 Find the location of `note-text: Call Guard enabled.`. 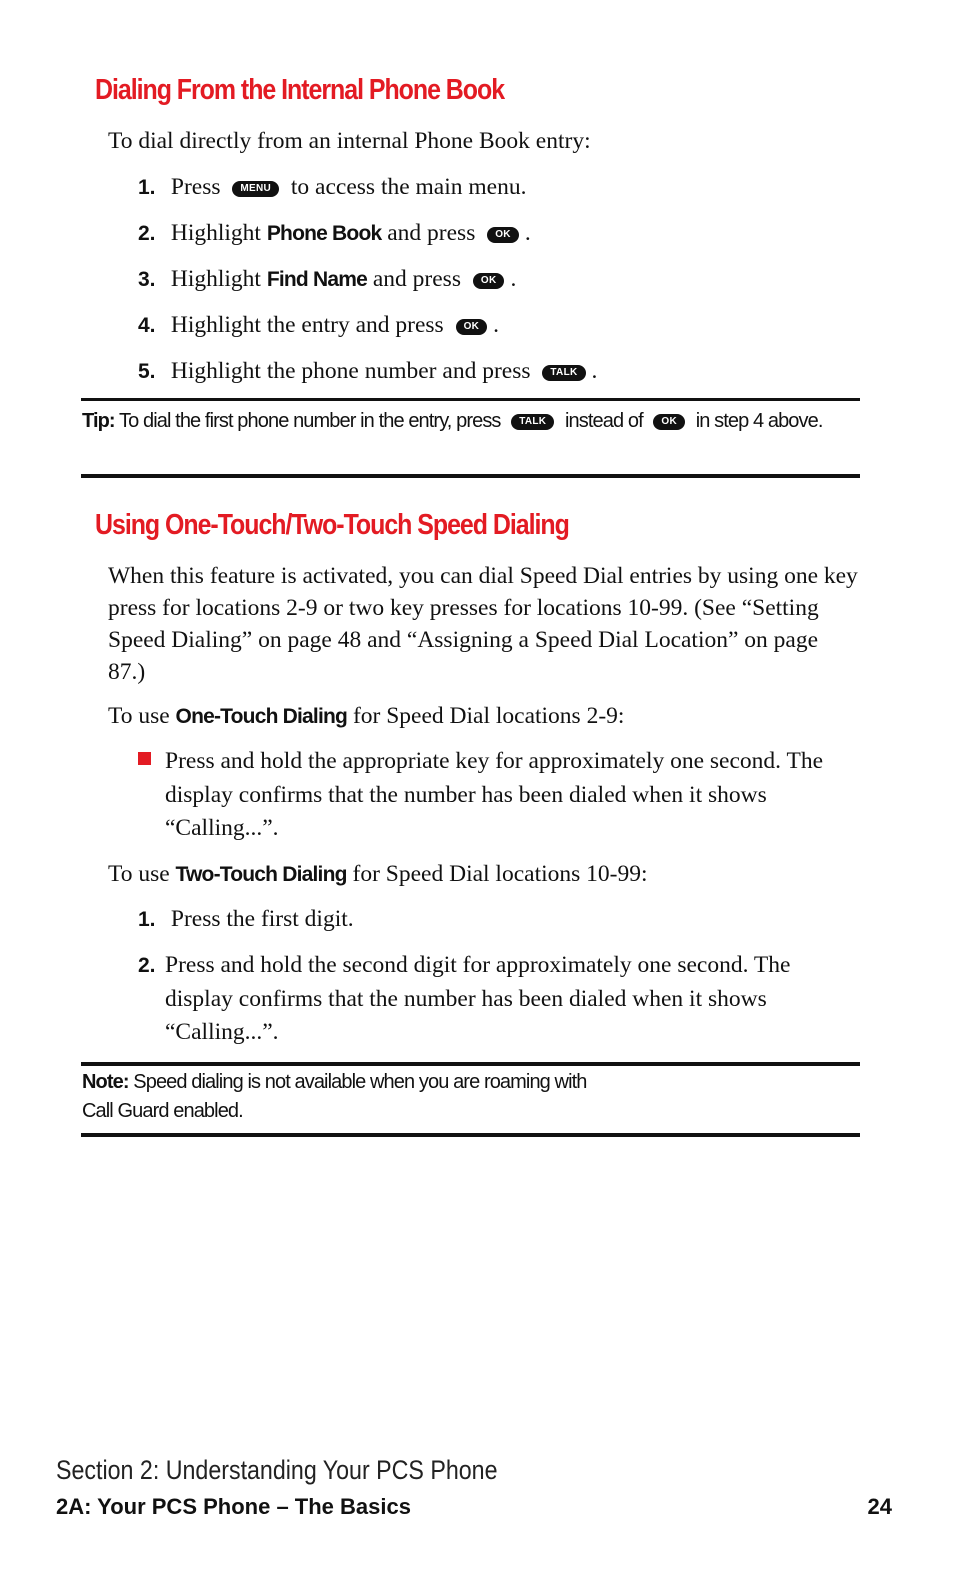

note-text: Call Guard enabled. is located at coordinates (163, 1111).